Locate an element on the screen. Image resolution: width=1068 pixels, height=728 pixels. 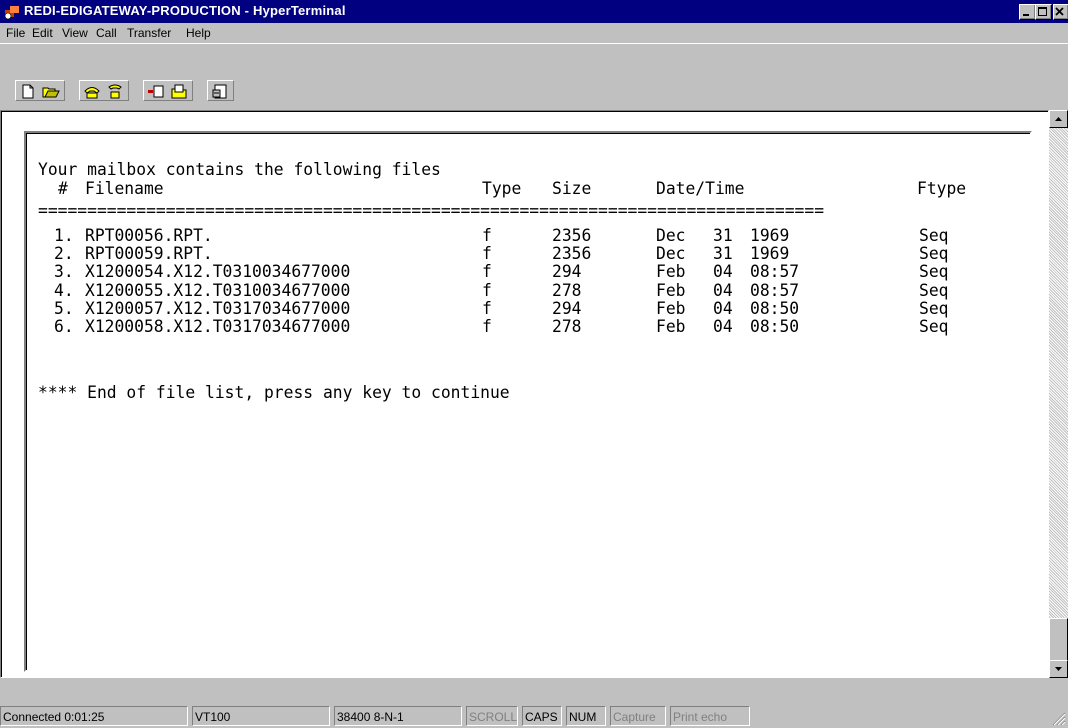
menu-edit: Edit is located at coordinates (42, 33).